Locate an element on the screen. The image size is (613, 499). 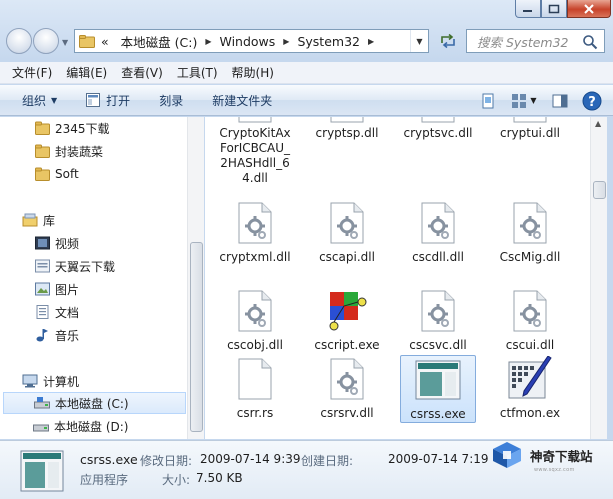
preview-pane-button is located at coordinates (560, 101).